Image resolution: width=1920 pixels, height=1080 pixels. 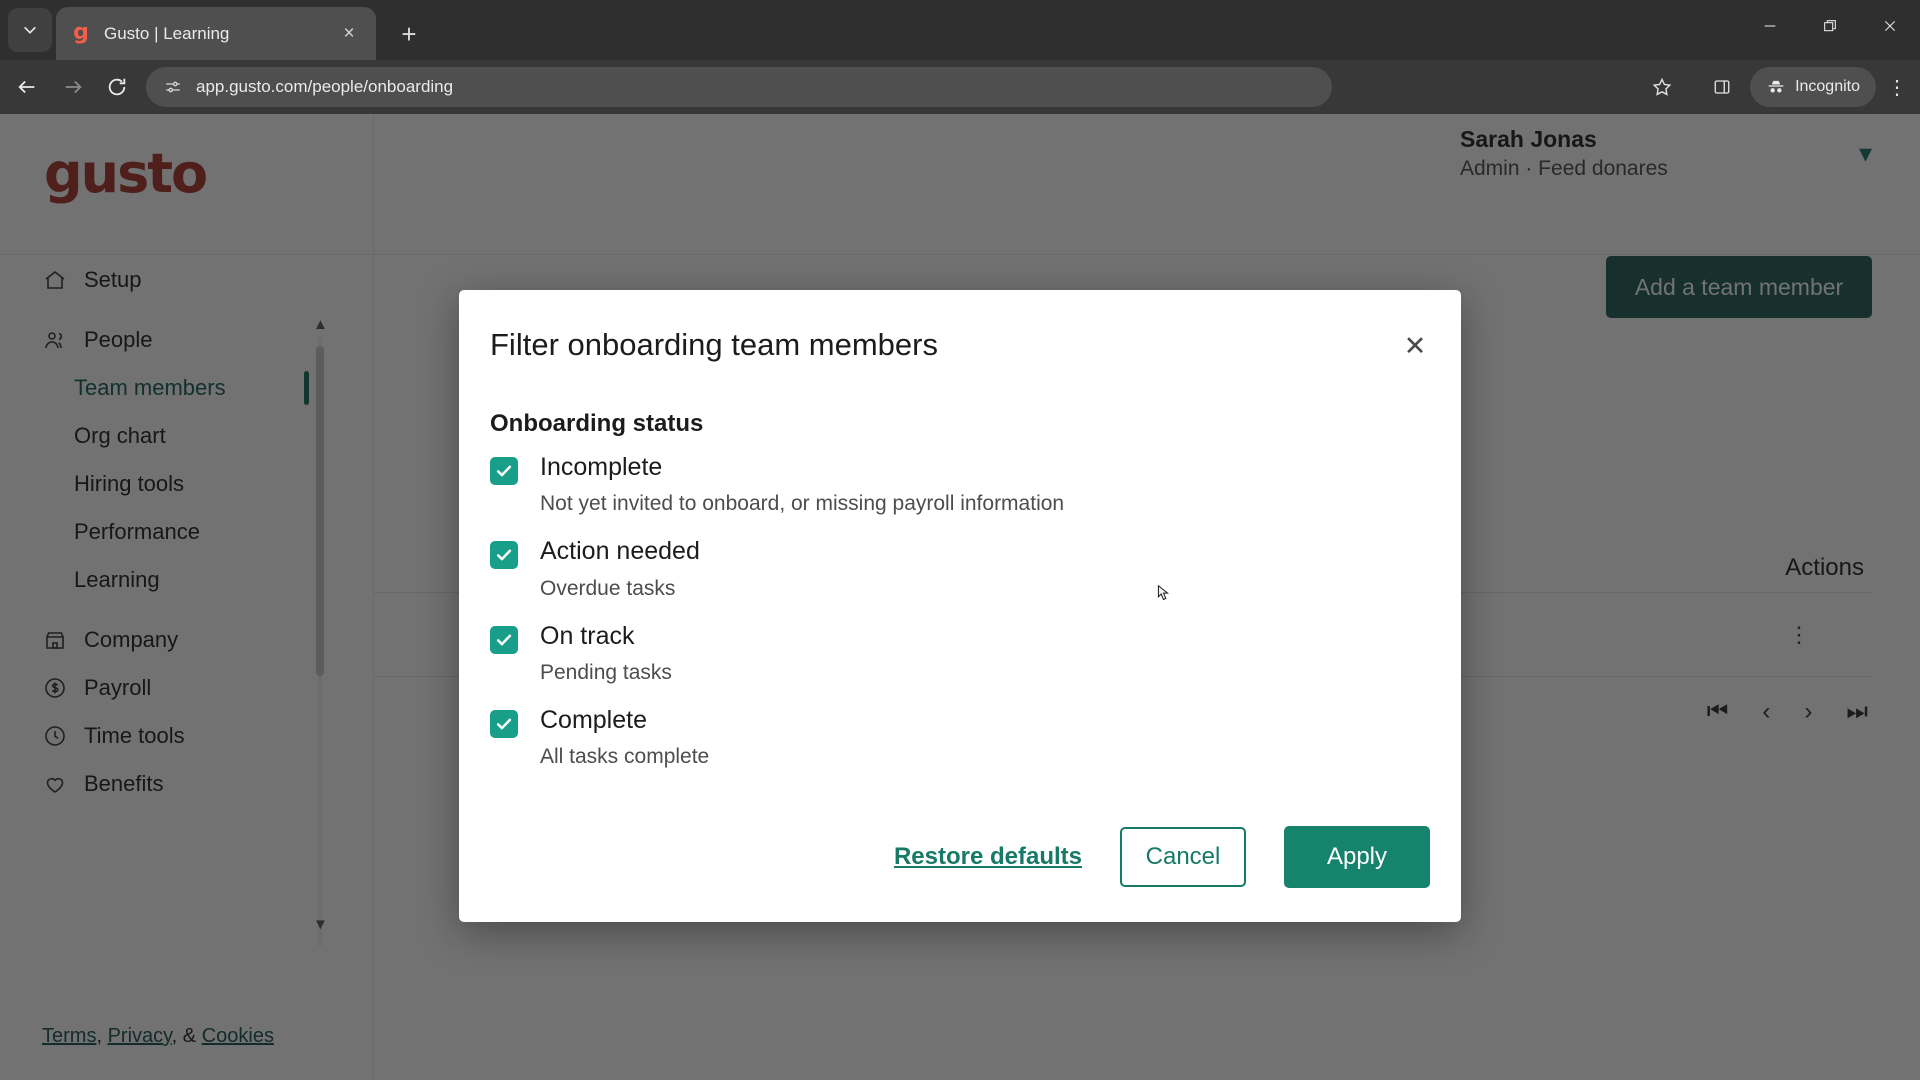 What do you see at coordinates (1415, 346) in the screenshot?
I see `dialog-close-button: ✕` at bounding box center [1415, 346].